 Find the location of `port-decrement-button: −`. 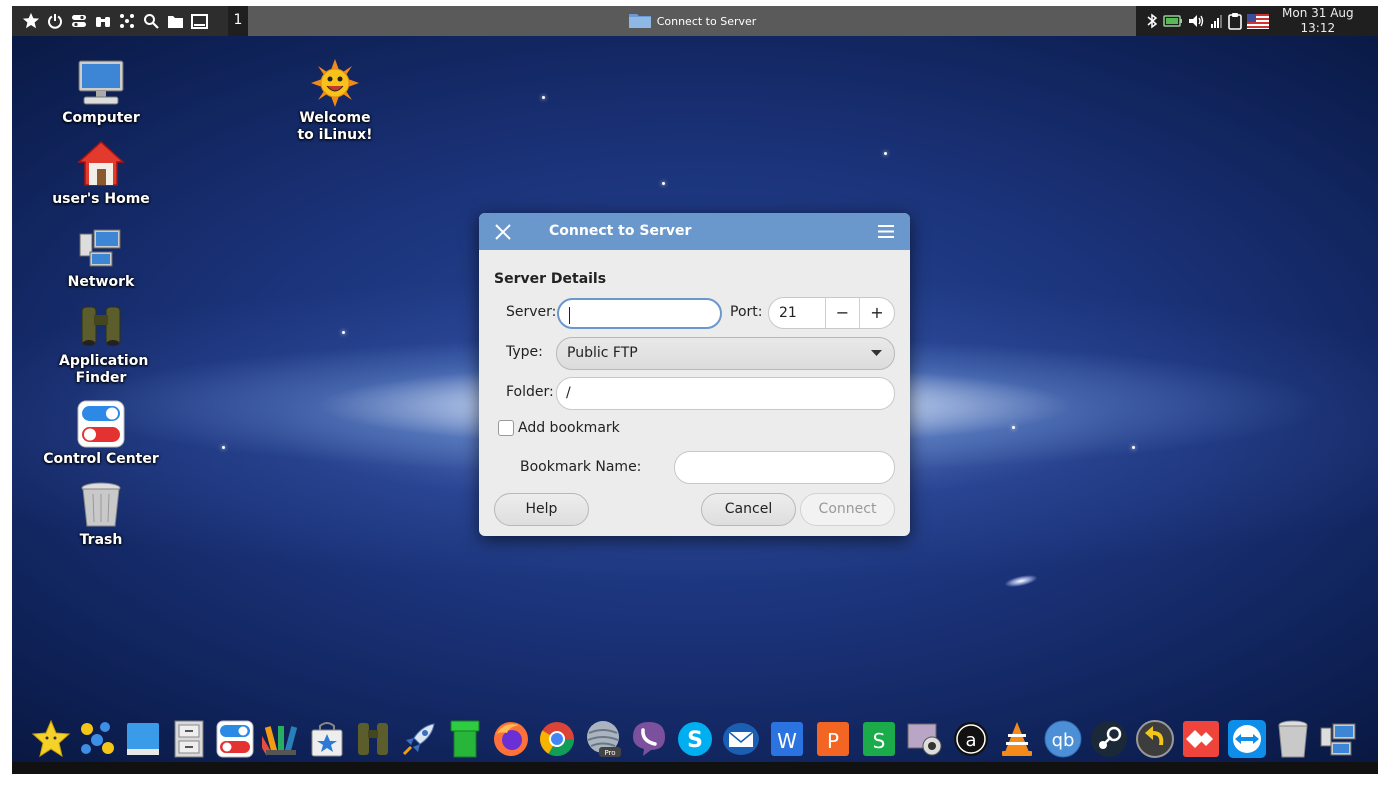

port-decrement-button: − is located at coordinates (842, 313).